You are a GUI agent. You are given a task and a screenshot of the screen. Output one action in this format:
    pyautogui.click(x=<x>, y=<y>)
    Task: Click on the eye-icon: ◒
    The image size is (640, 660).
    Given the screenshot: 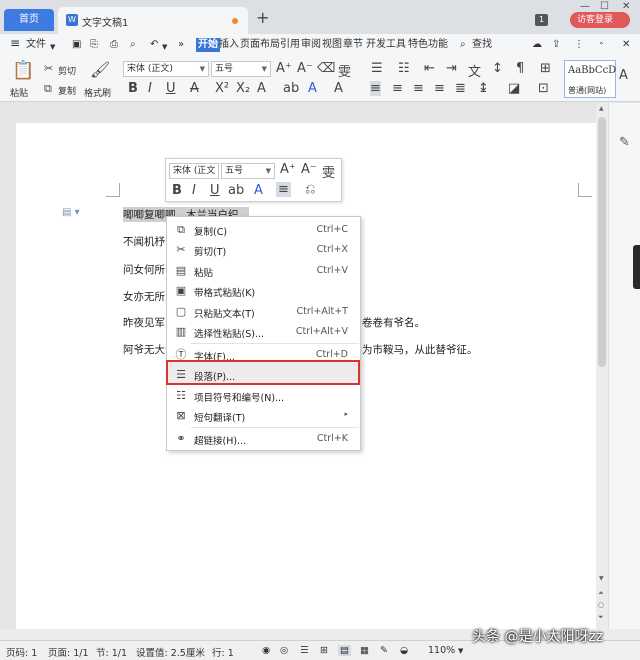 What is the action you would take?
    pyautogui.click(x=404, y=650)
    